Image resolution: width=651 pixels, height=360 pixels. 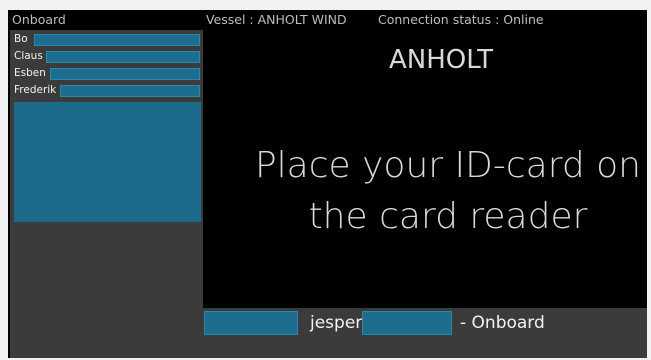 What do you see at coordinates (276, 19) in the screenshot?
I see `vessel-label: Vessel : ANHOLT WIND` at bounding box center [276, 19].